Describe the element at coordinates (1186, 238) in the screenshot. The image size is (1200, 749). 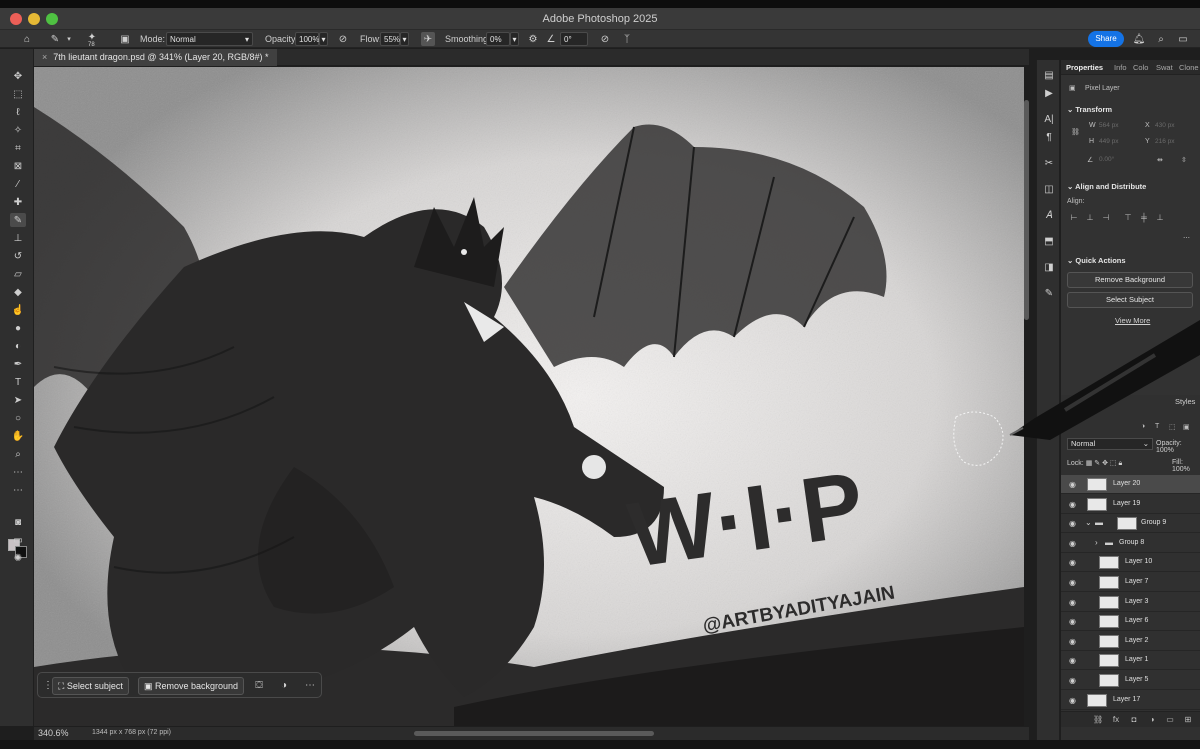
I see `more-align-options-icon: ⋯` at that location.